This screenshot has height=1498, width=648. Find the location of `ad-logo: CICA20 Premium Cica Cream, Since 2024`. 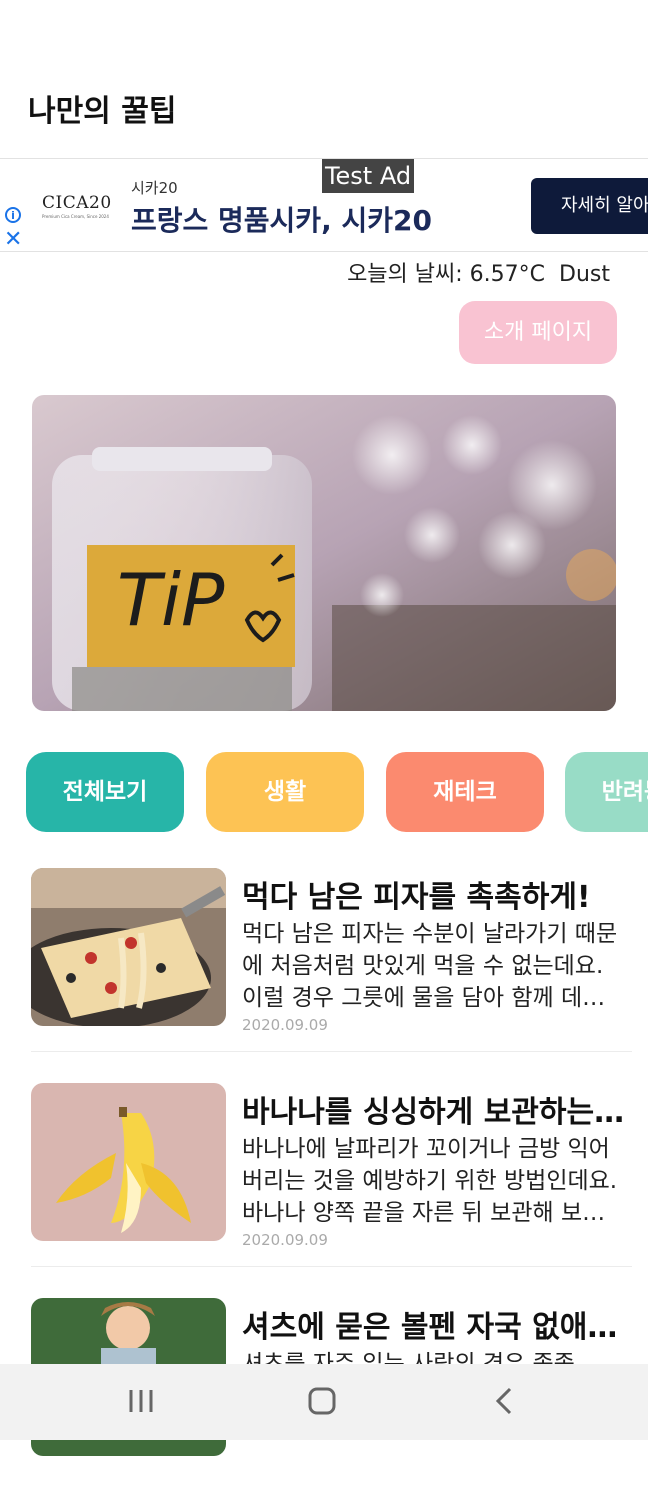

ad-logo: CICA20 Premium Cica Cream, Since 2024 is located at coordinates (77, 208).